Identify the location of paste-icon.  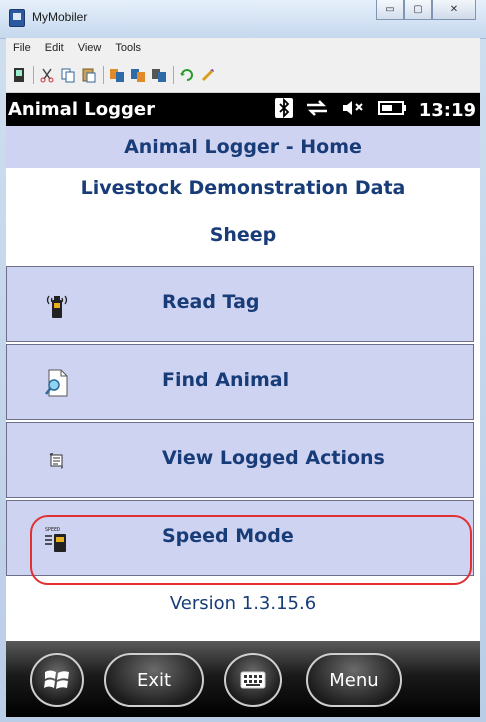
(89, 75).